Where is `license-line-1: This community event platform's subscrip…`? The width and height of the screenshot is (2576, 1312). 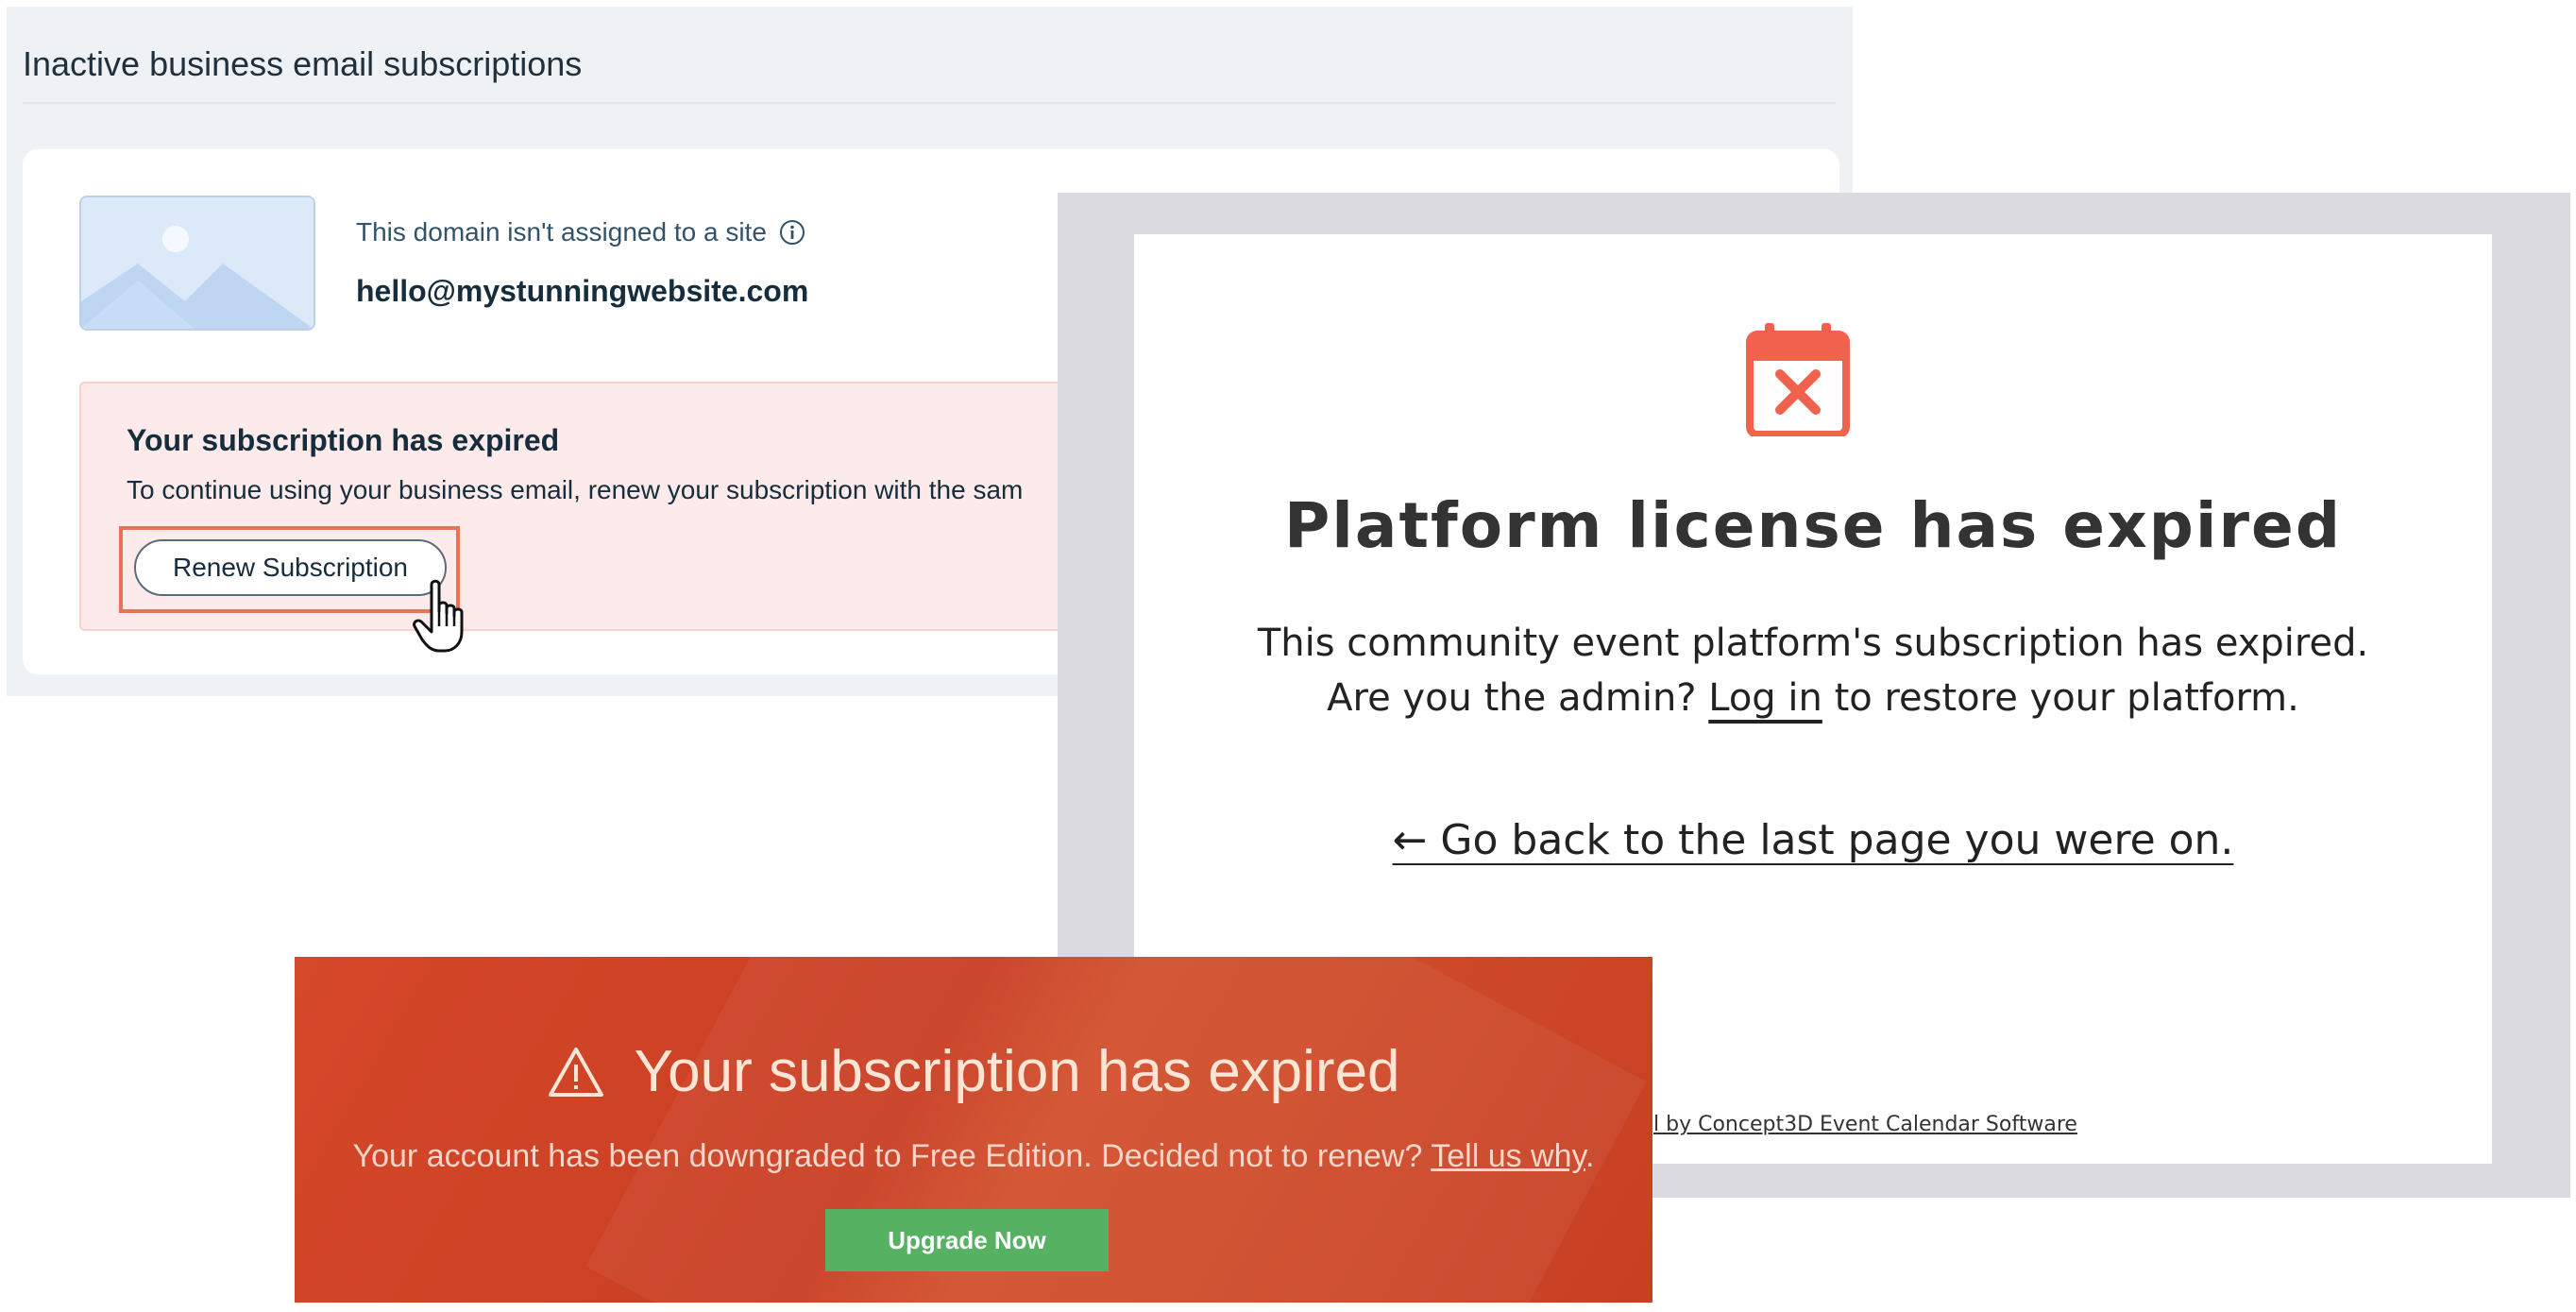
license-line-1: This community event platform's subscrip… is located at coordinates (1813, 643).